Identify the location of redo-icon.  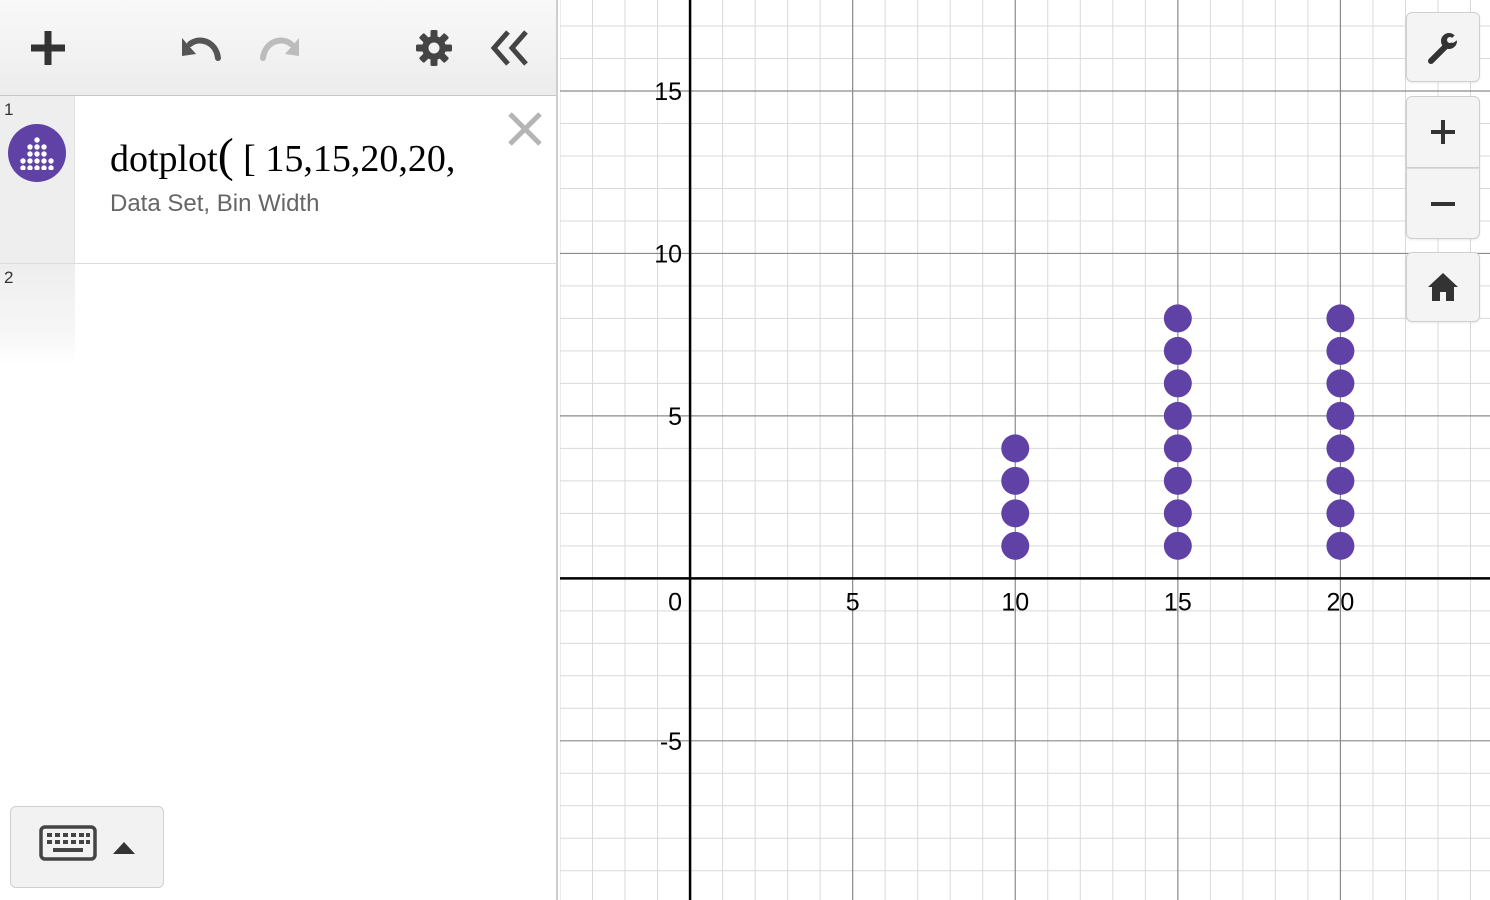
(279, 49).